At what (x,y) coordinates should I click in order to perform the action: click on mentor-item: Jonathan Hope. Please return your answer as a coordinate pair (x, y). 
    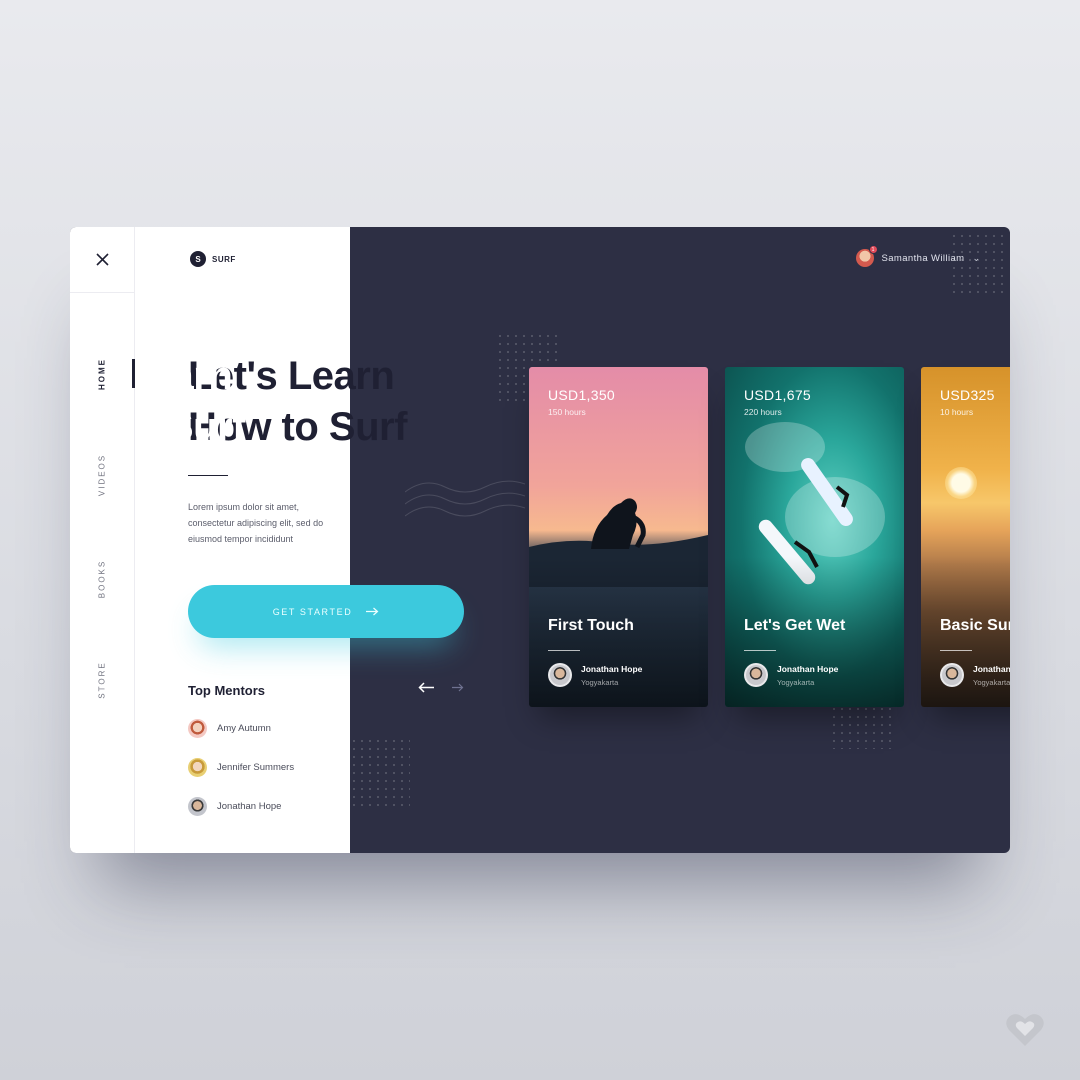
    Looking at the image, I should click on (234, 806).